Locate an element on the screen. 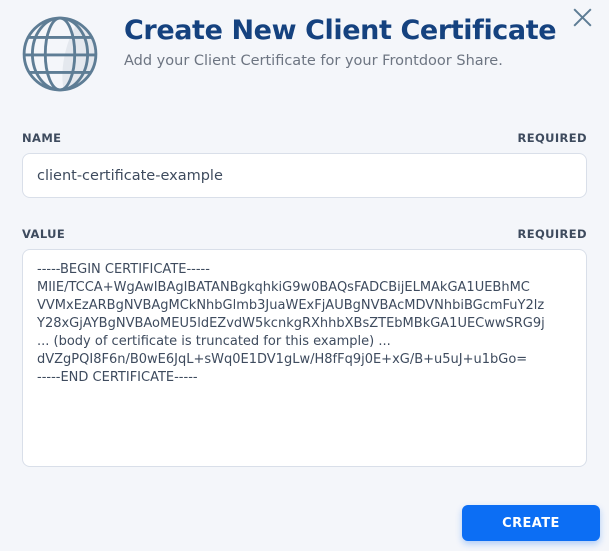 The width and height of the screenshot is (609, 551). name-input is located at coordinates (304, 175).